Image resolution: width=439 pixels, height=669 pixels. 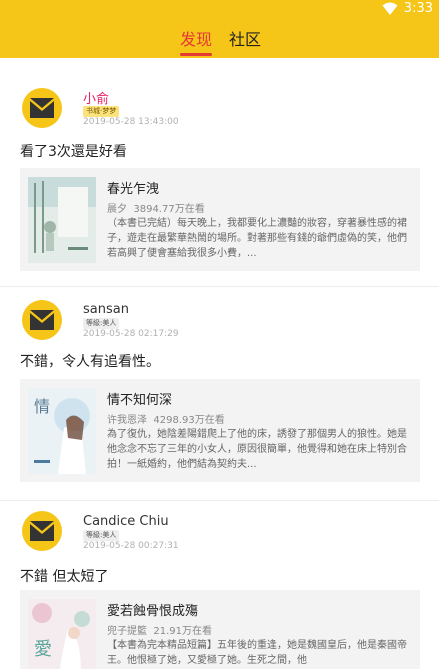 I want to click on book-meta: 晨夕 3894.77万在看, so click(x=156, y=207).